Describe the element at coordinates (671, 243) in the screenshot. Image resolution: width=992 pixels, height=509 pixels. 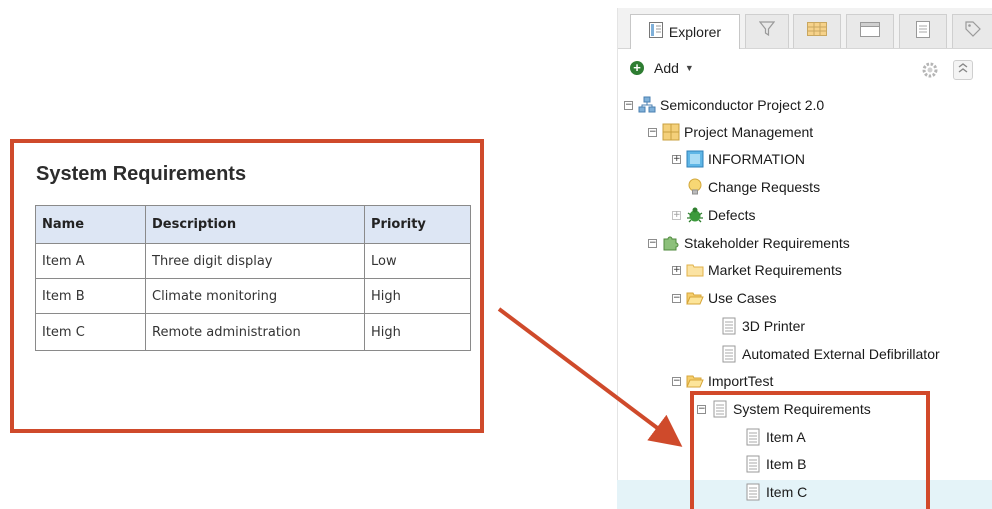
I see `puzzle-icon` at that location.